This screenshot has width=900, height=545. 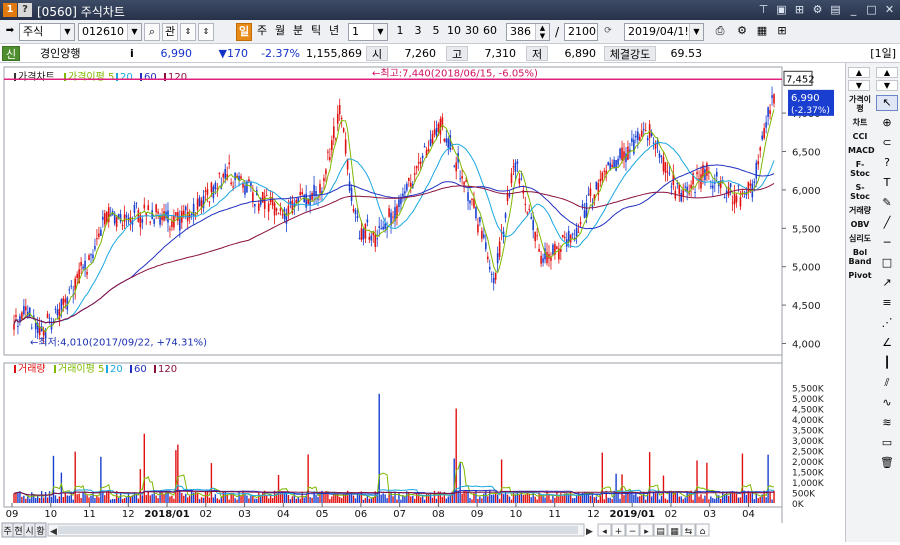 I want to click on interval-5-button: 5, so click(x=436, y=32).